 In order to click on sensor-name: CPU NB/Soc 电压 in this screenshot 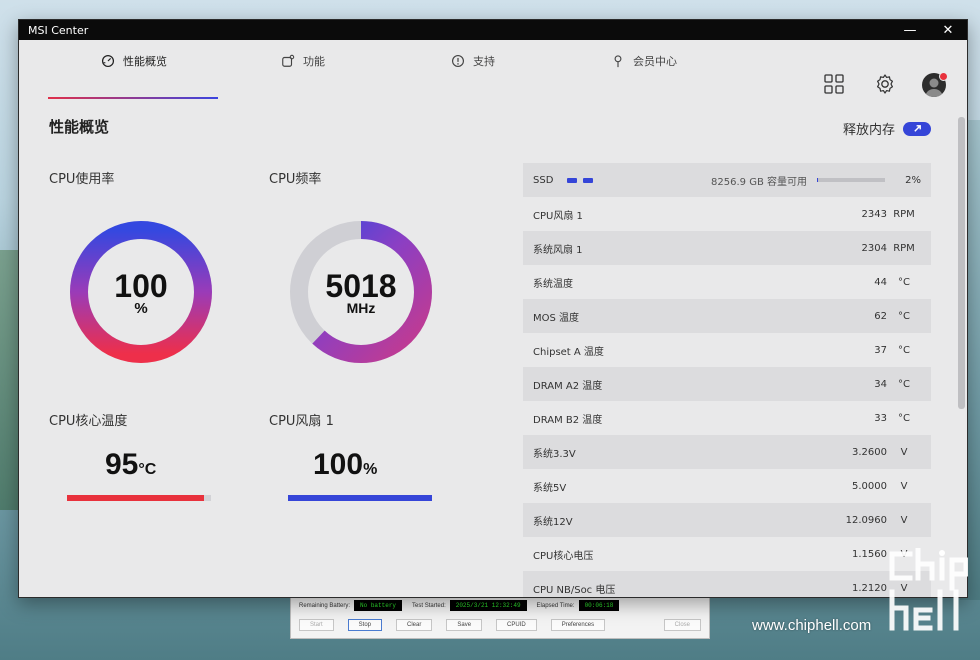, I will do `click(574, 590)`.